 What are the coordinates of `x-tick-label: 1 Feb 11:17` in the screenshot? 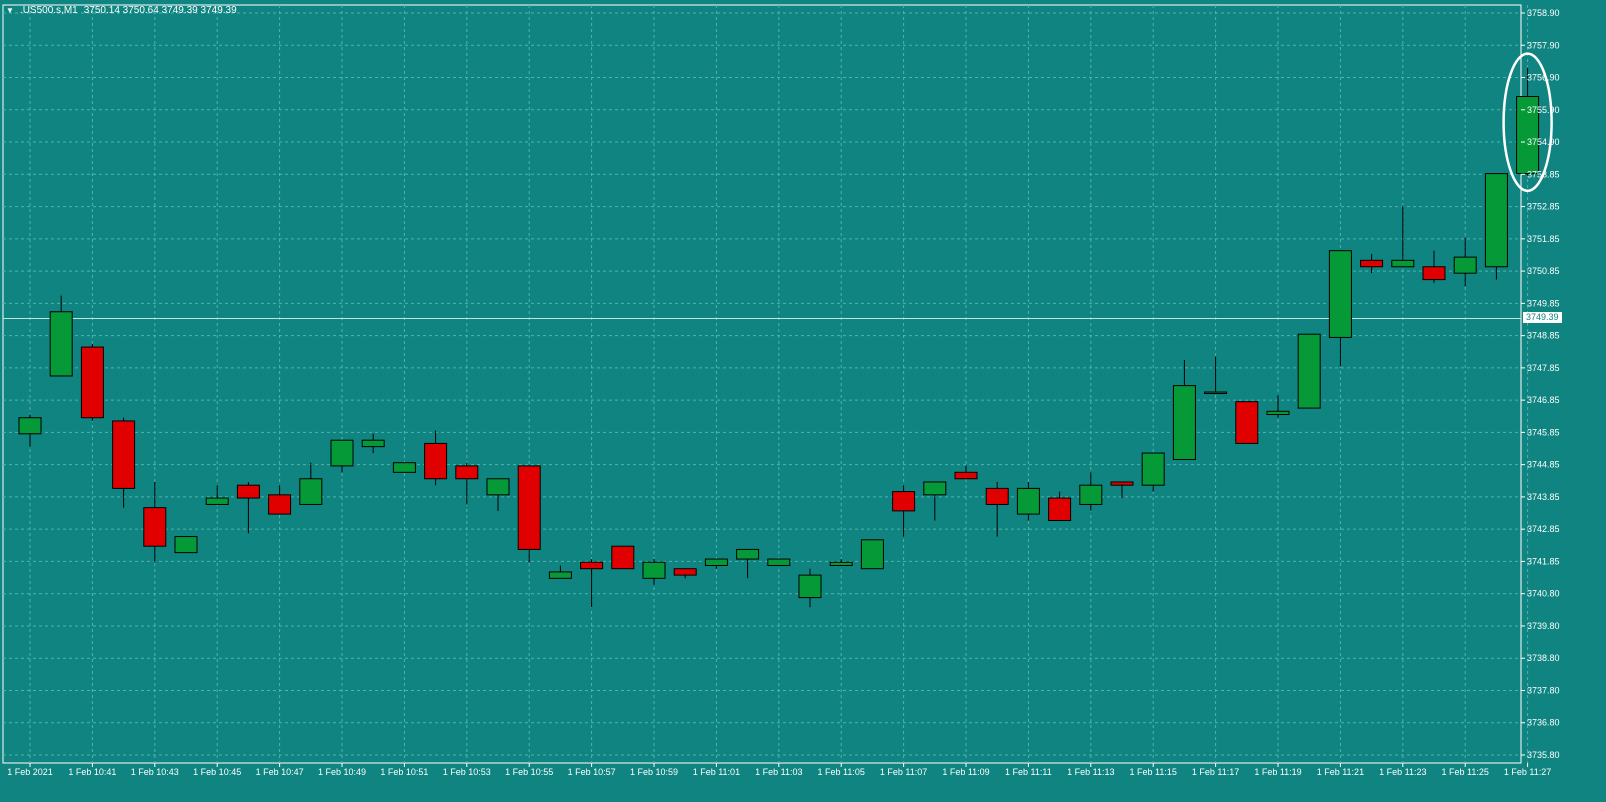 It's located at (1215, 772).